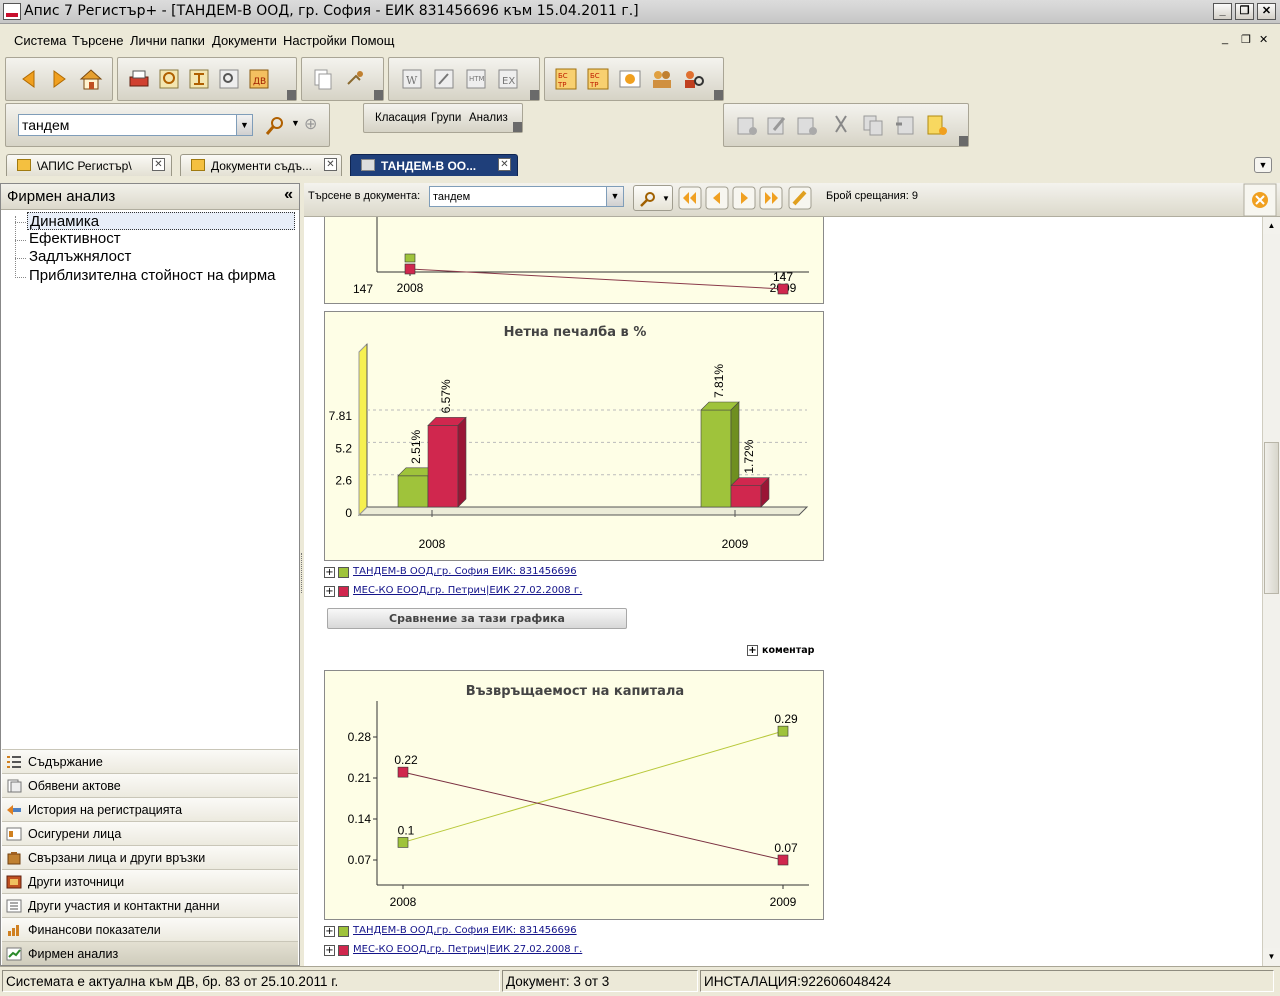  I want to click on analysis-button: Анализ, so click(488, 118).